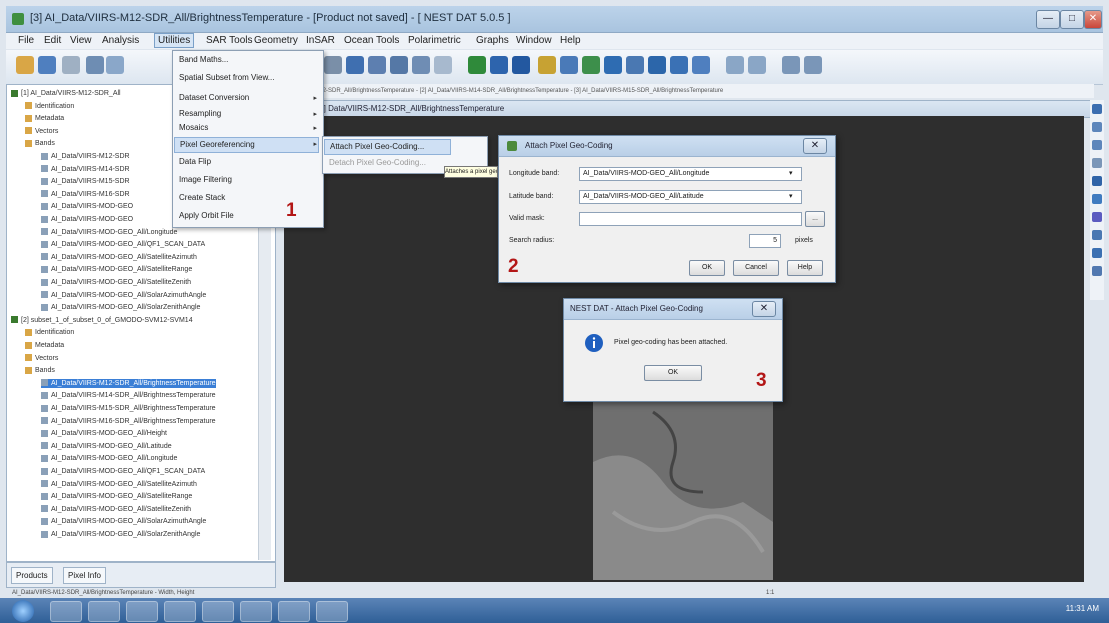 This screenshot has height=623, width=1109. Describe the element at coordinates (332, 611) in the screenshot. I see `taskbar-item-nest` at that location.